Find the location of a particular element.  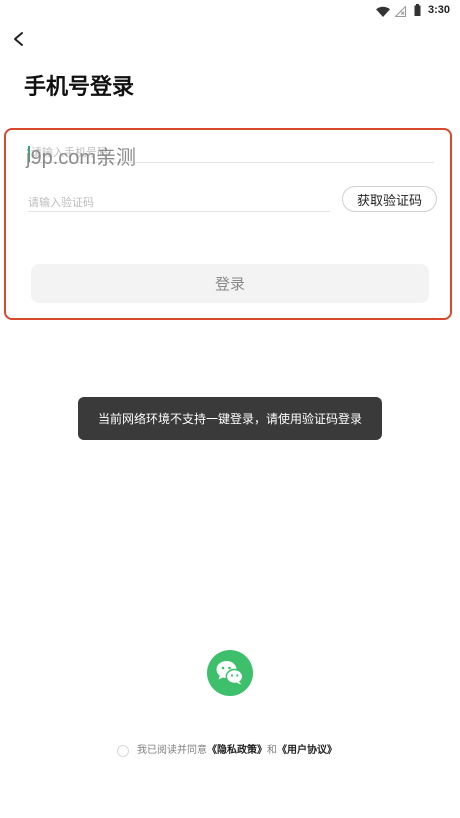

wechat-icon is located at coordinates (230, 673).